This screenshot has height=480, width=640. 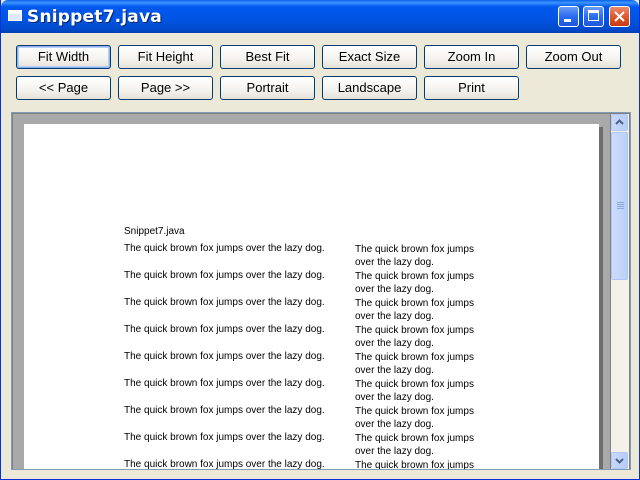 What do you see at coordinates (165, 57) in the screenshot?
I see `fit-height-button: Fit Height` at bounding box center [165, 57].